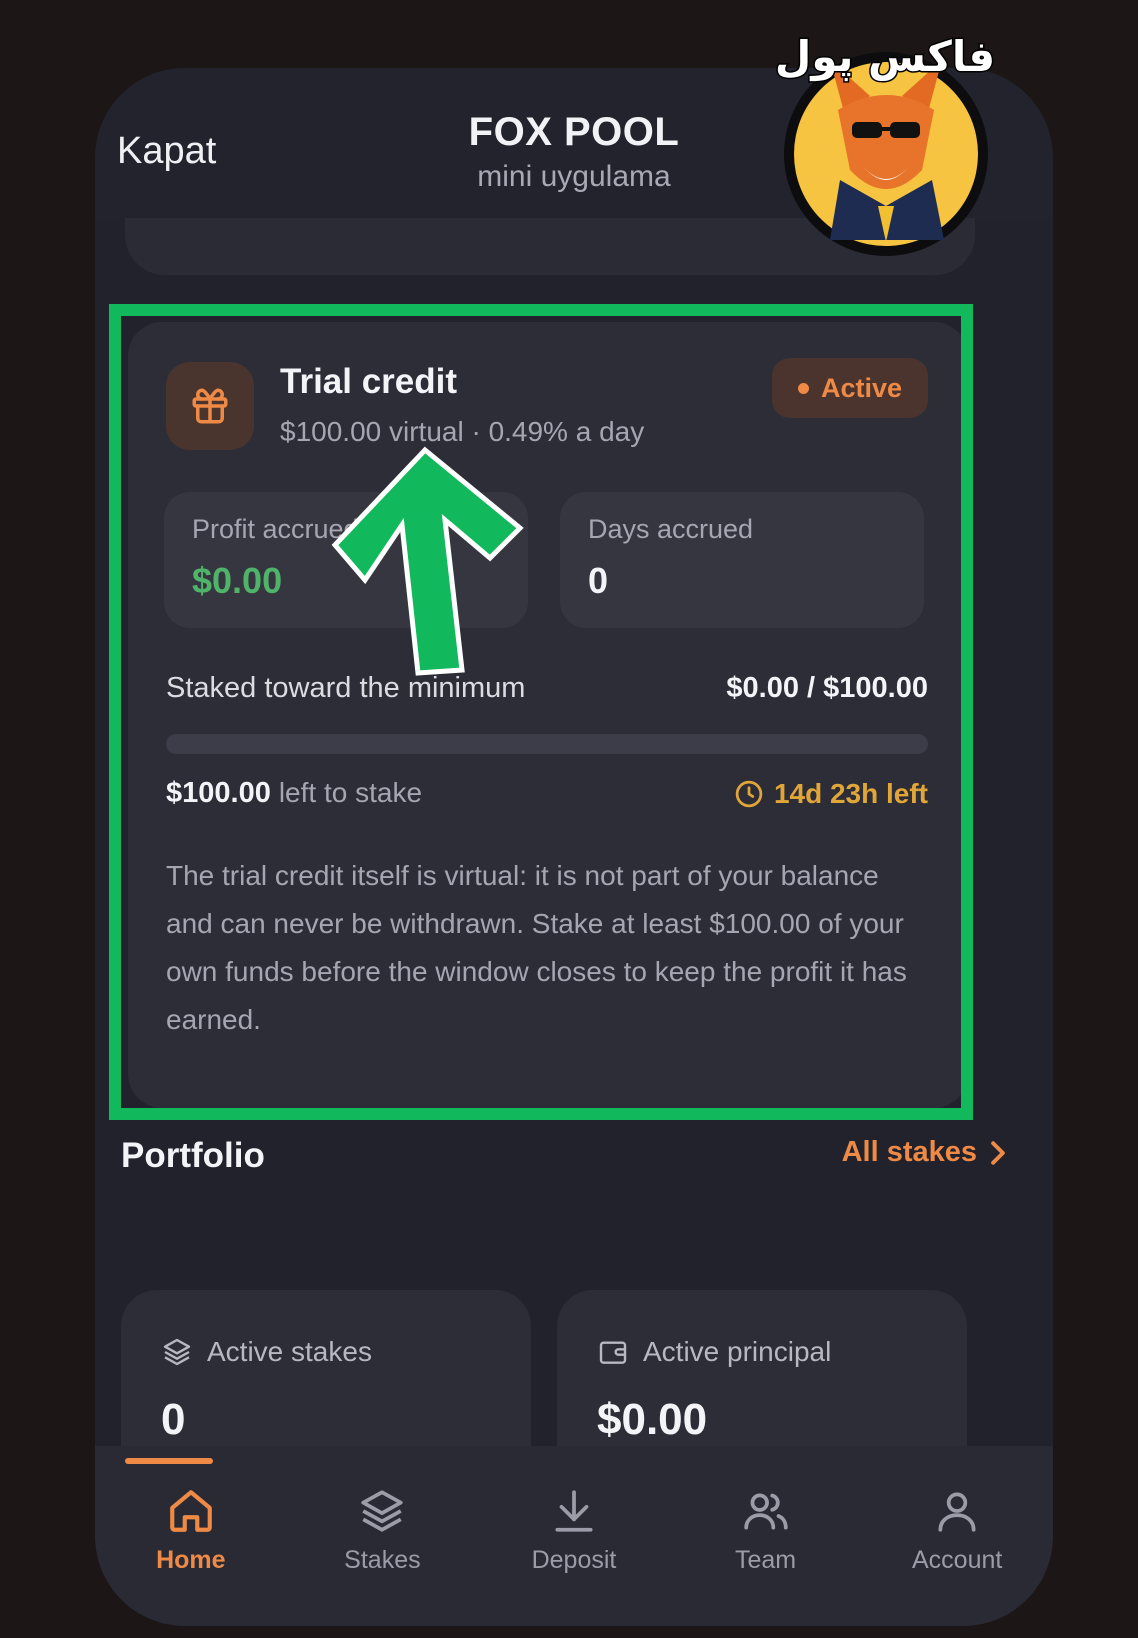 The height and width of the screenshot is (1638, 1138). I want to click on bottom-navigation: Home Stakes Deposit Team Account, so click(574, 1536).